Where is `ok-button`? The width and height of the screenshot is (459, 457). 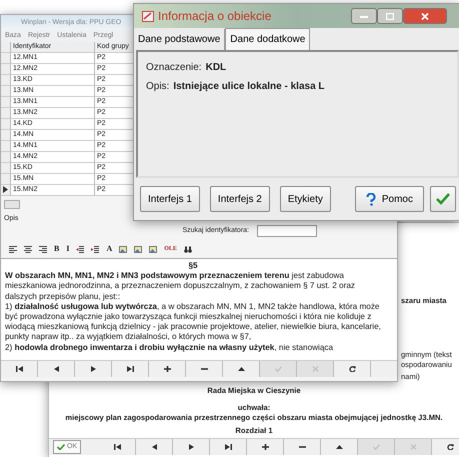 ok-button is located at coordinates (443, 199).